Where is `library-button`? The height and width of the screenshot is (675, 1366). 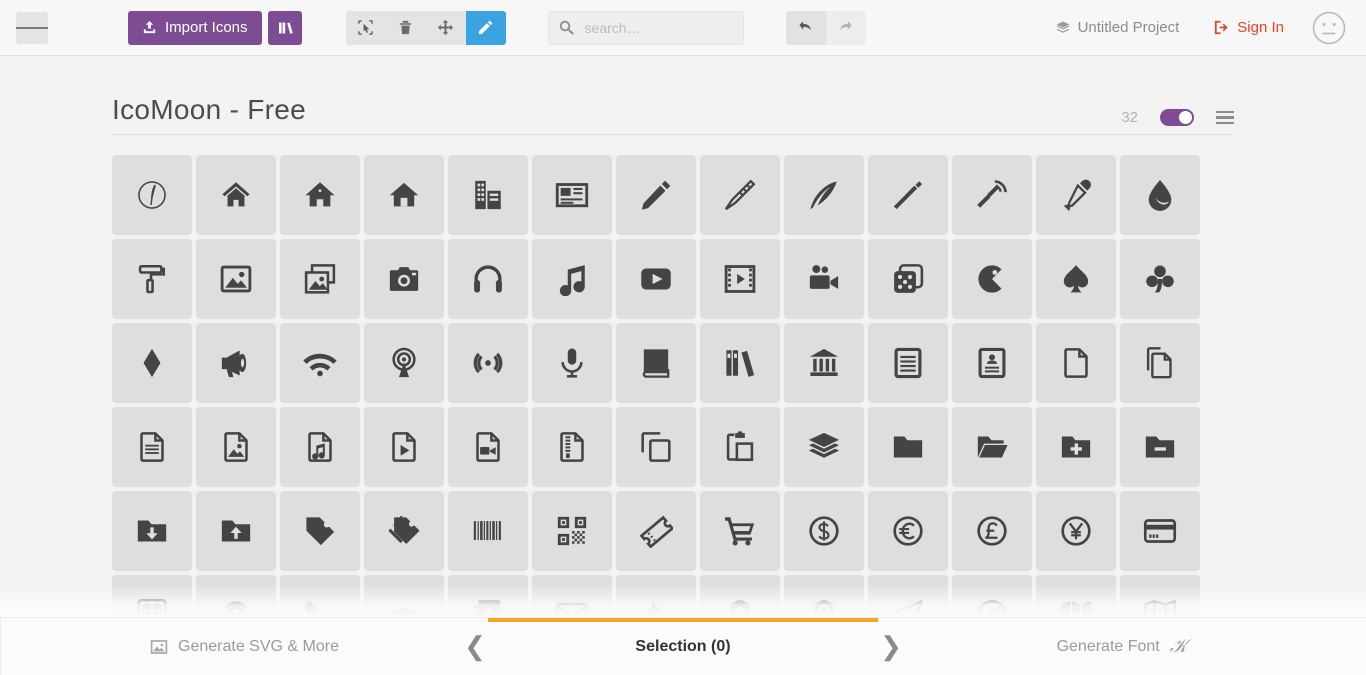
library-button is located at coordinates (284, 27).